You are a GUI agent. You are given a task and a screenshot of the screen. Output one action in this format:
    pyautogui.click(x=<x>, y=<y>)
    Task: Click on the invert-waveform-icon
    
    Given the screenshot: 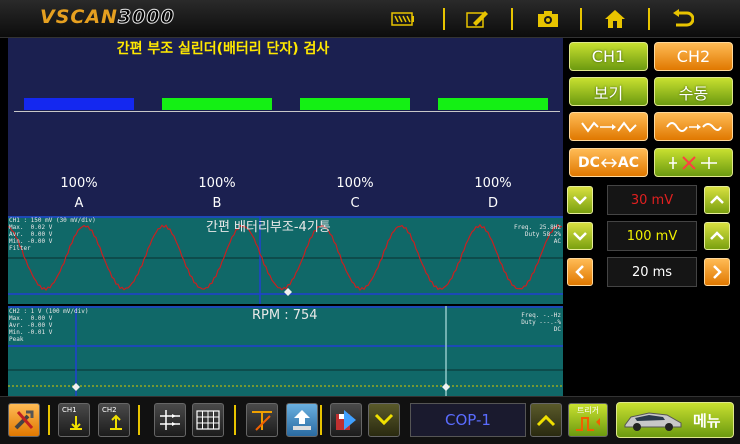 What is the action you would take?
    pyautogui.click(x=608, y=126)
    